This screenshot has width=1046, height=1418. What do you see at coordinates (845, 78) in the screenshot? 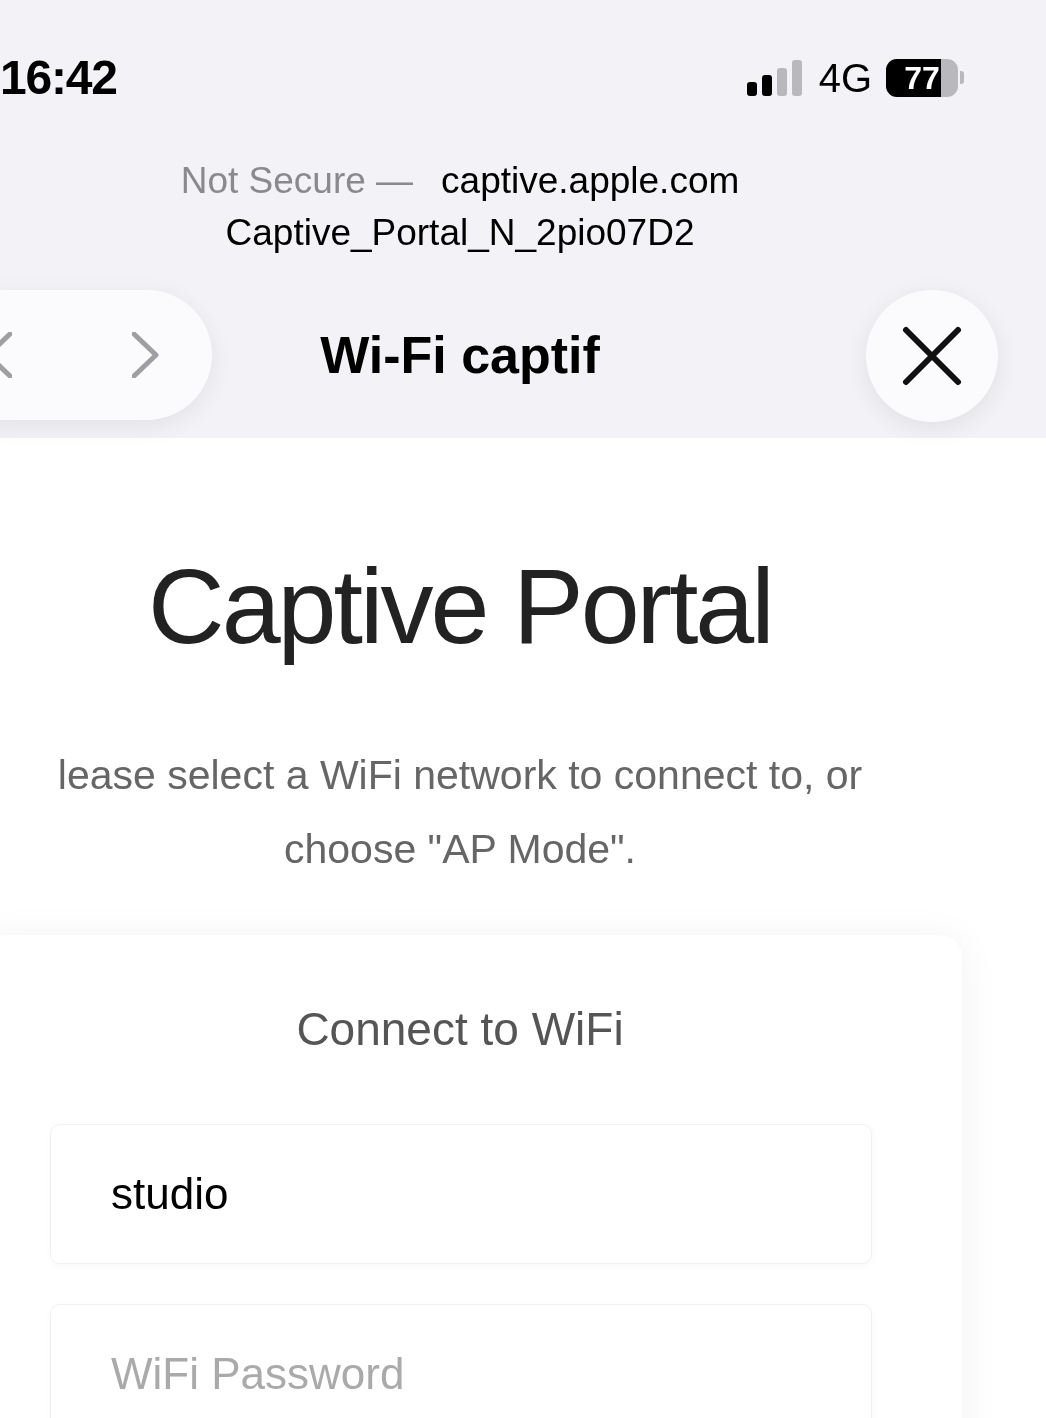
I see `network-type: 4G` at bounding box center [845, 78].